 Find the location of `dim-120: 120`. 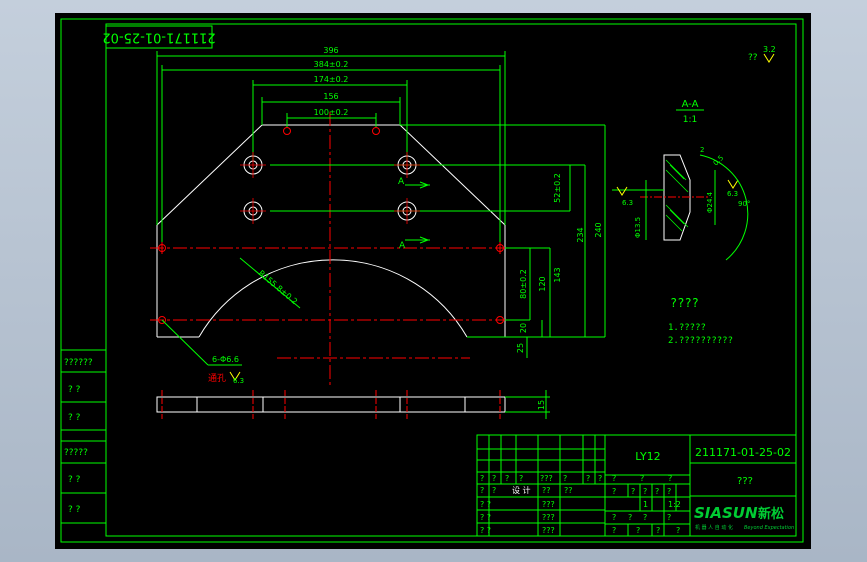

dim-120: 120 is located at coordinates (542, 283).